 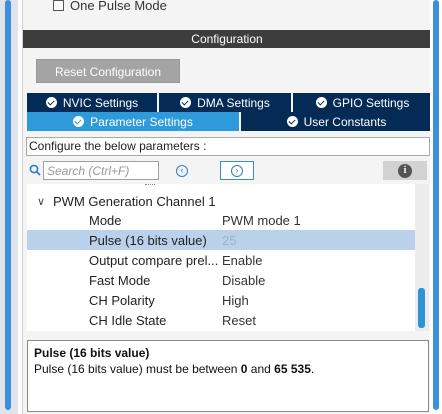 I want to click on search-input, so click(x=101, y=170).